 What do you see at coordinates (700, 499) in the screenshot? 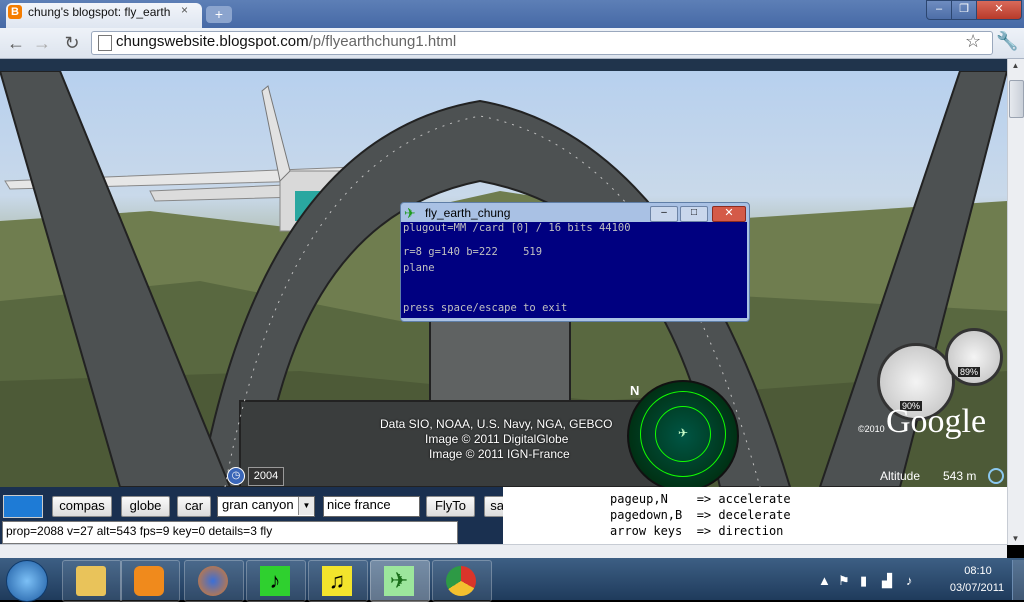
I see `help-line: pageup,N => accelerate` at bounding box center [700, 499].